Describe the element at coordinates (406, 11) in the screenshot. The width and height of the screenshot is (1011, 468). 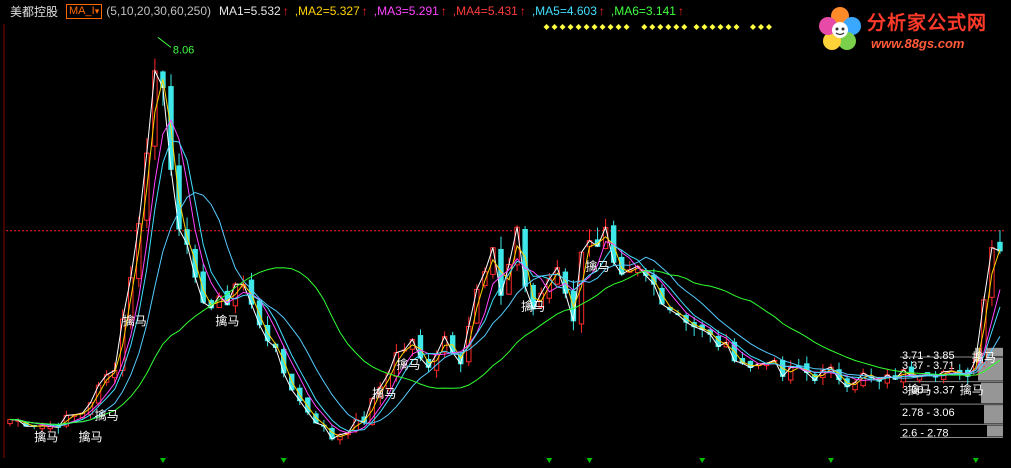
I see `ma-value-3: ,MA3=5.291` at that location.